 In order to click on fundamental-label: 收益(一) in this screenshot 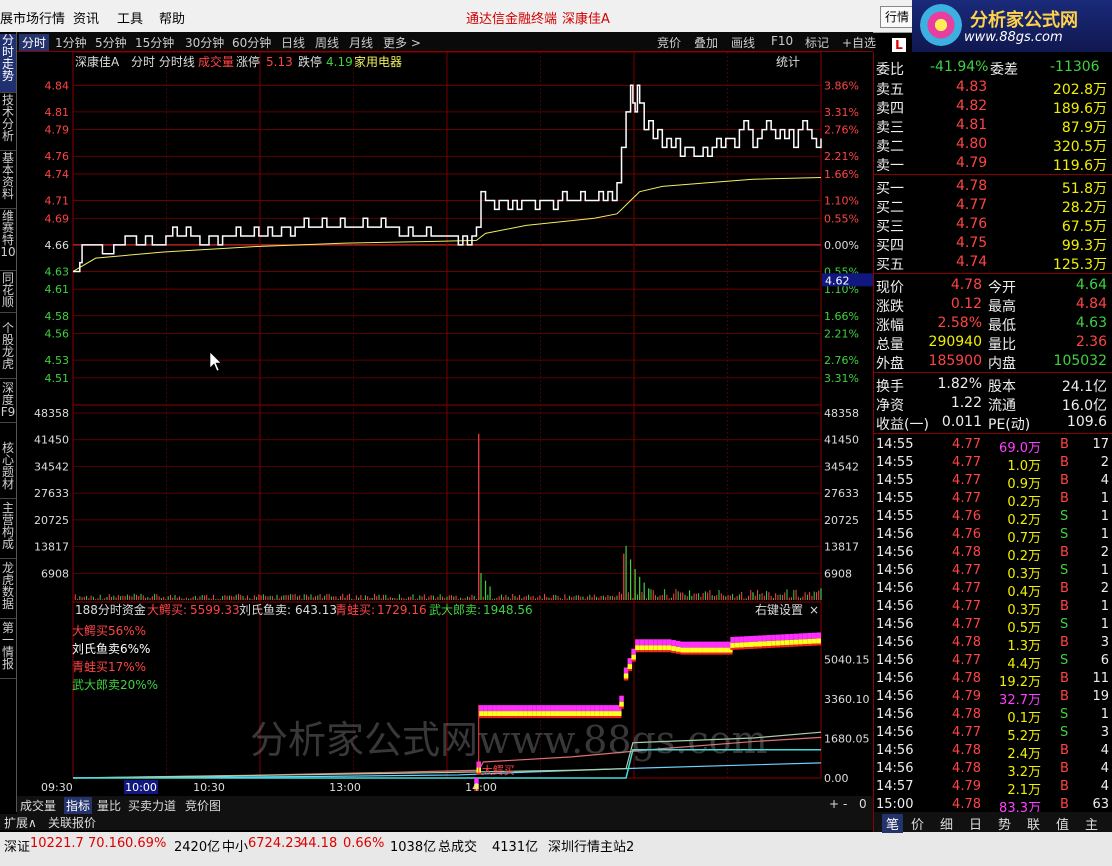, I will do `click(902, 425)`.